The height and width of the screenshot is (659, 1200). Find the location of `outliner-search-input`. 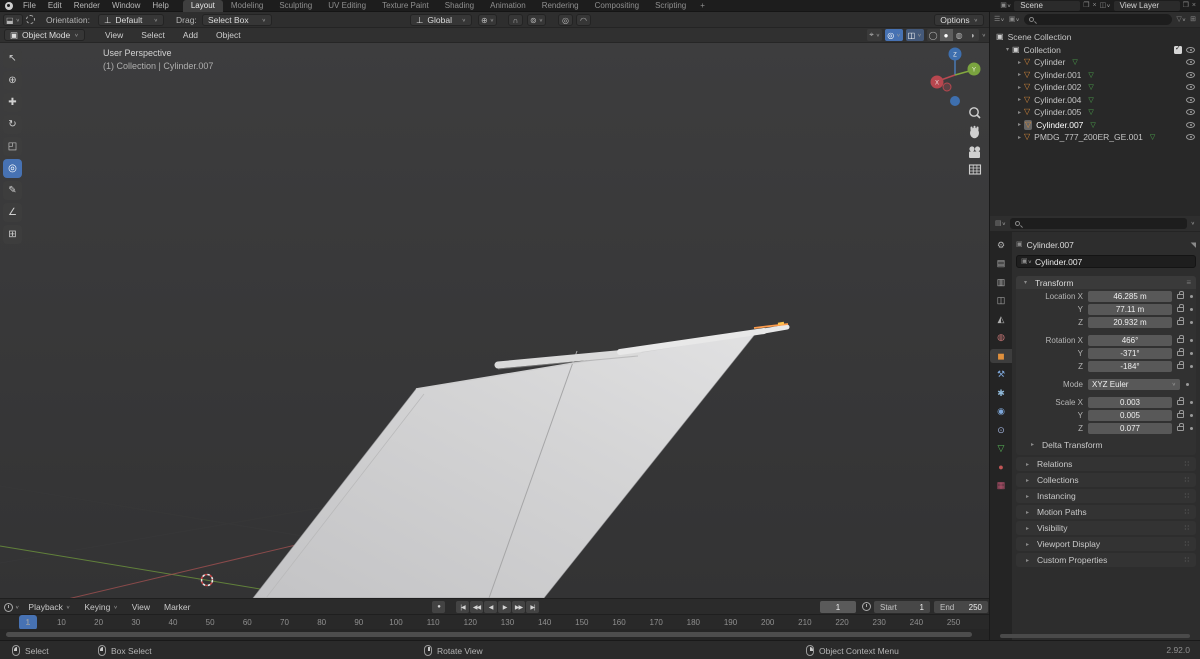

outliner-search-input is located at coordinates (1098, 19).